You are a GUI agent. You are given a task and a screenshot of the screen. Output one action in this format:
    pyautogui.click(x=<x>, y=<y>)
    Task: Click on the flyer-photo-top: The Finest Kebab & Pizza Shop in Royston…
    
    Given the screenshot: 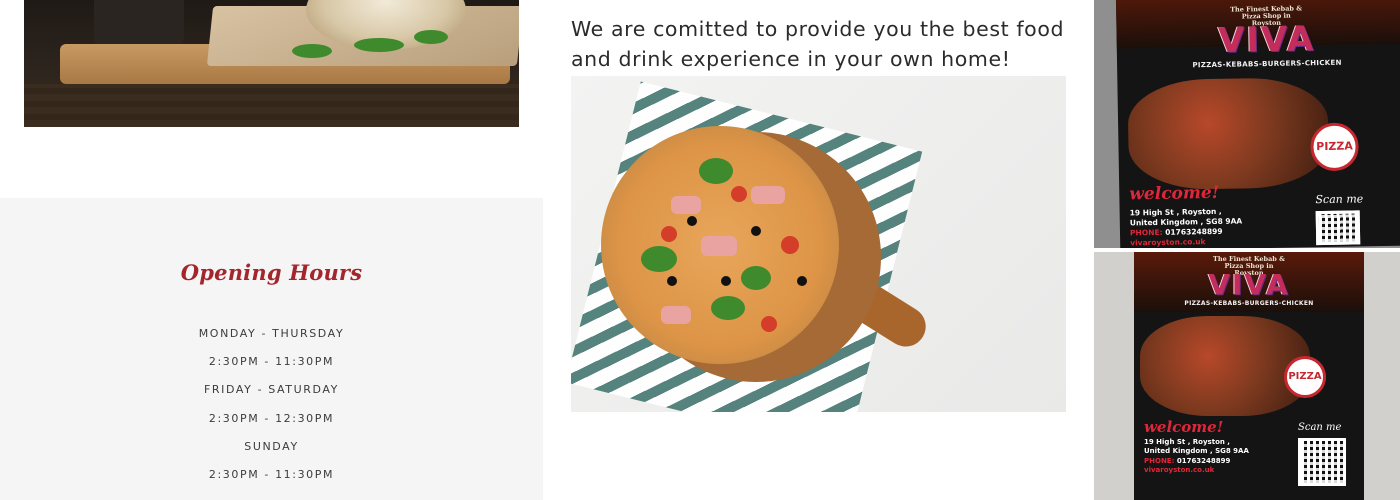 What is the action you would take?
    pyautogui.click(x=1247, y=124)
    